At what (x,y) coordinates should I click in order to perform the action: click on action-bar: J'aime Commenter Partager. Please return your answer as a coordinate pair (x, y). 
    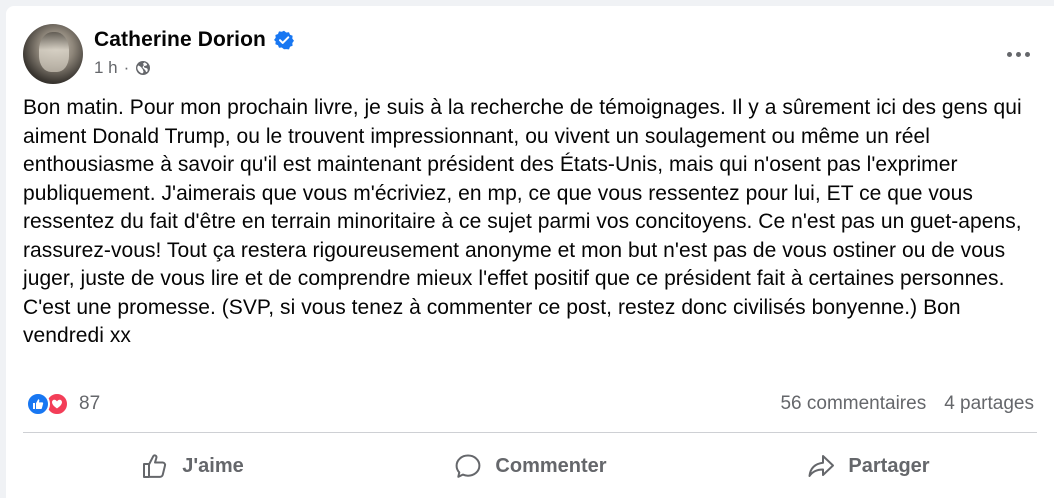
    Looking at the image, I should click on (530, 466).